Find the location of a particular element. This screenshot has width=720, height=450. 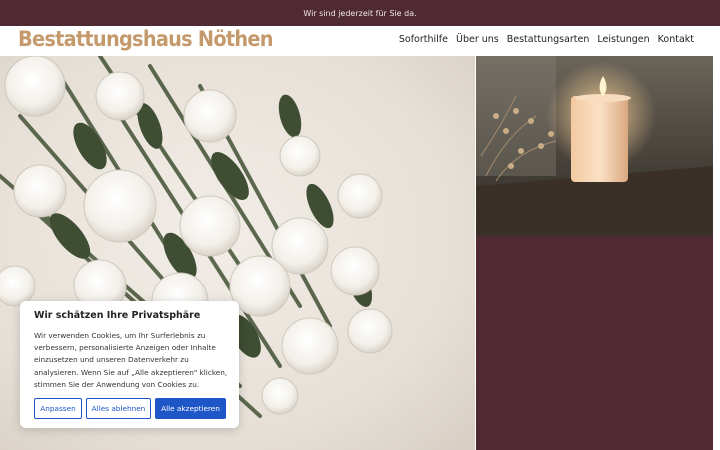

announcement-bar: Wir sind jederzeit für Sie da. is located at coordinates (360, 13).